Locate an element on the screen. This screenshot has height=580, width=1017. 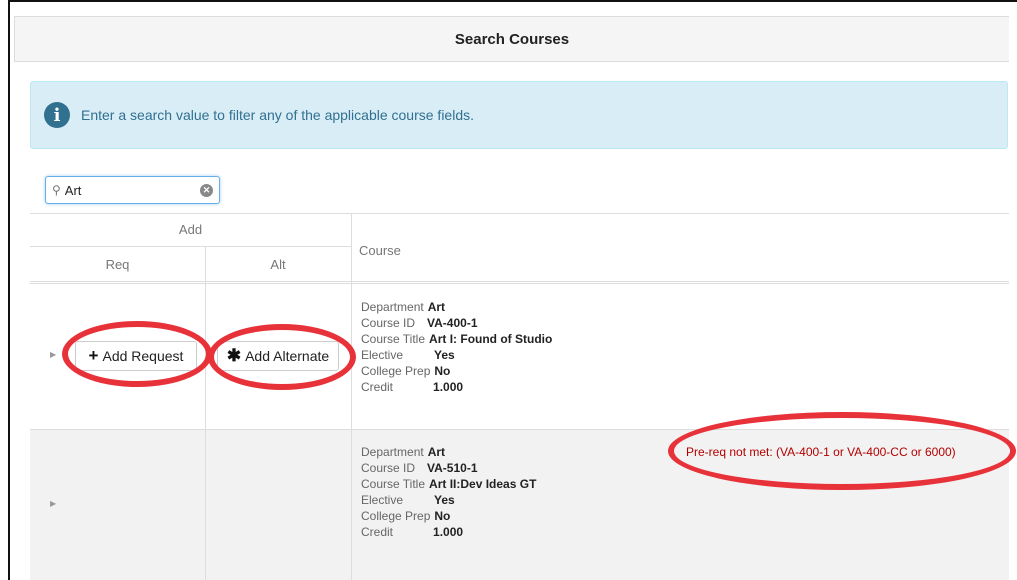
header-alt: Alt is located at coordinates (278, 264).